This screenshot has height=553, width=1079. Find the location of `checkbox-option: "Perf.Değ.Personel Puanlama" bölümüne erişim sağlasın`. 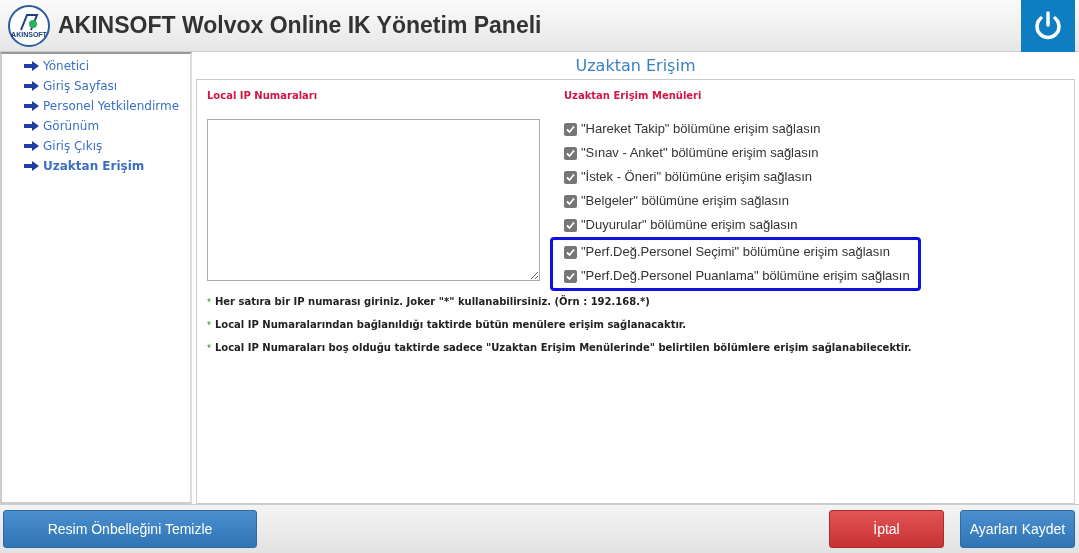

checkbox-option: "Perf.Değ.Personel Puanlama" bölümüne erişim sağlasın is located at coordinates (737, 276).